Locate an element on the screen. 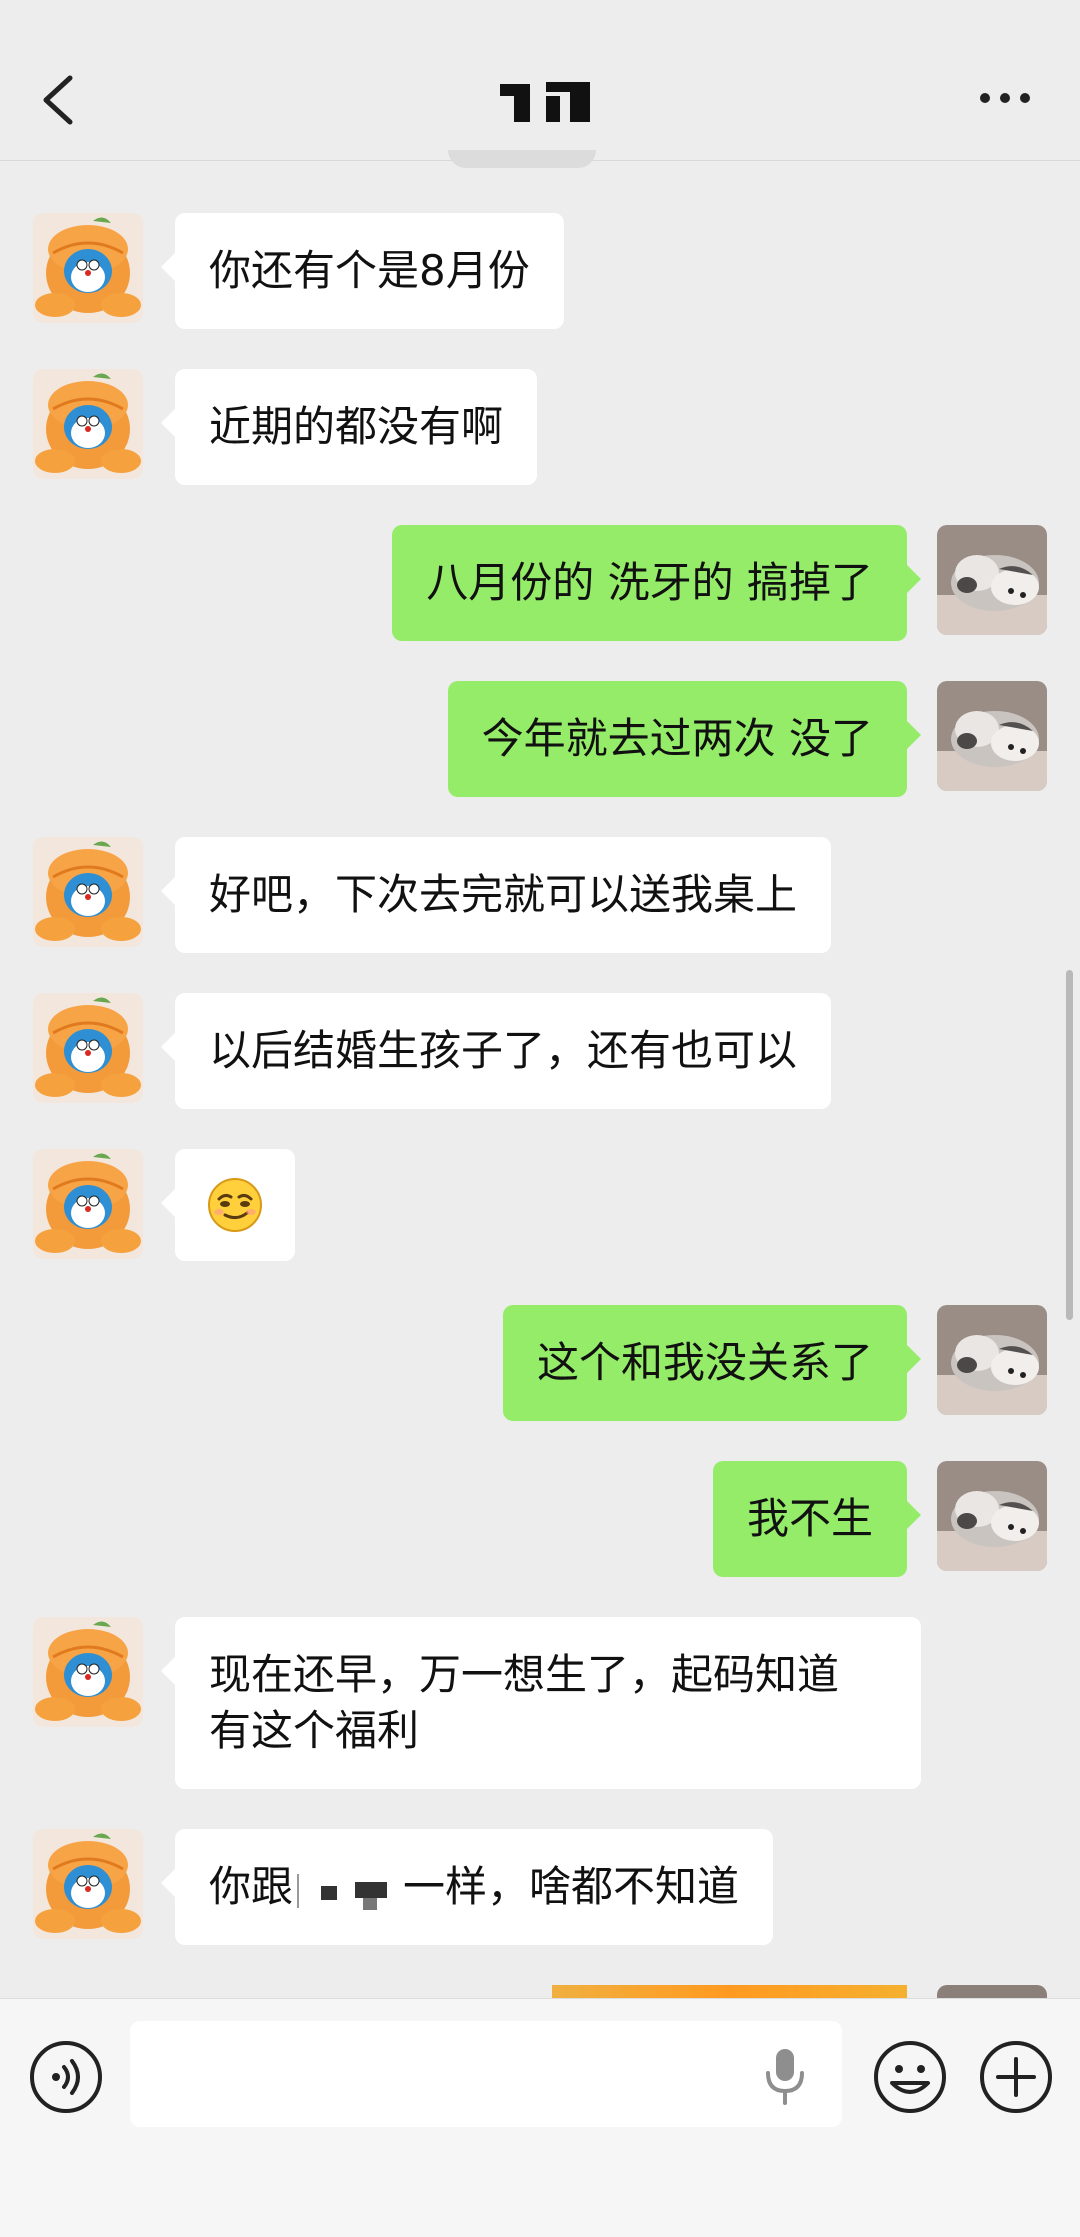 This screenshot has height=2237, width=1080. chat-title-redacted is located at coordinates (546, 102).